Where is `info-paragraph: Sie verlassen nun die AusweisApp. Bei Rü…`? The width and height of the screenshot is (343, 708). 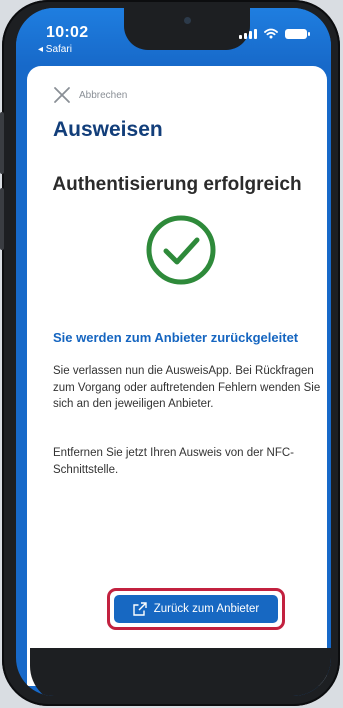
info-paragraph: Sie verlassen nun die AusweisApp. Bei Rü… is located at coordinates (187, 387).